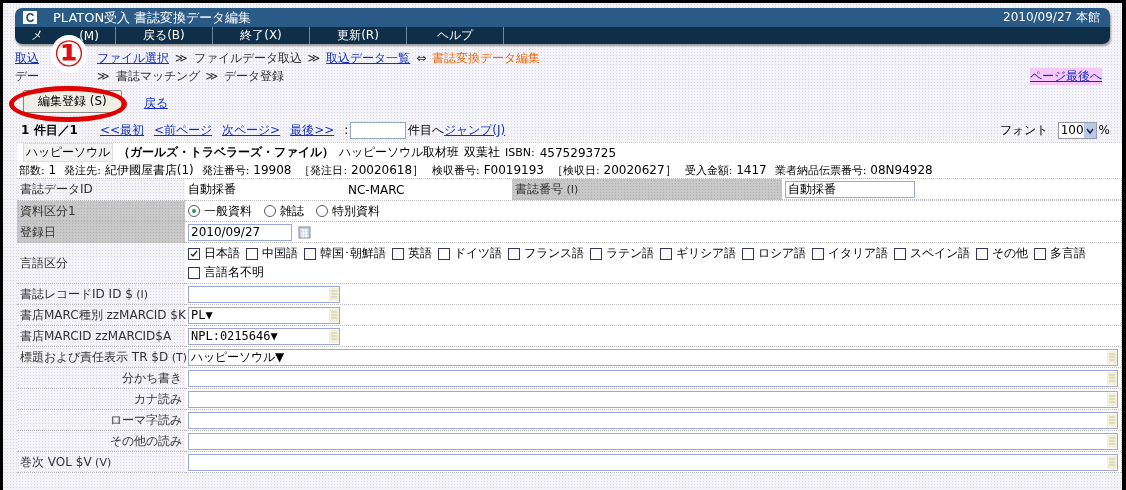 The height and width of the screenshot is (490, 1126). Describe the element at coordinates (774, 253) in the screenshot. I see `checkbox-option: ロシア語` at that location.